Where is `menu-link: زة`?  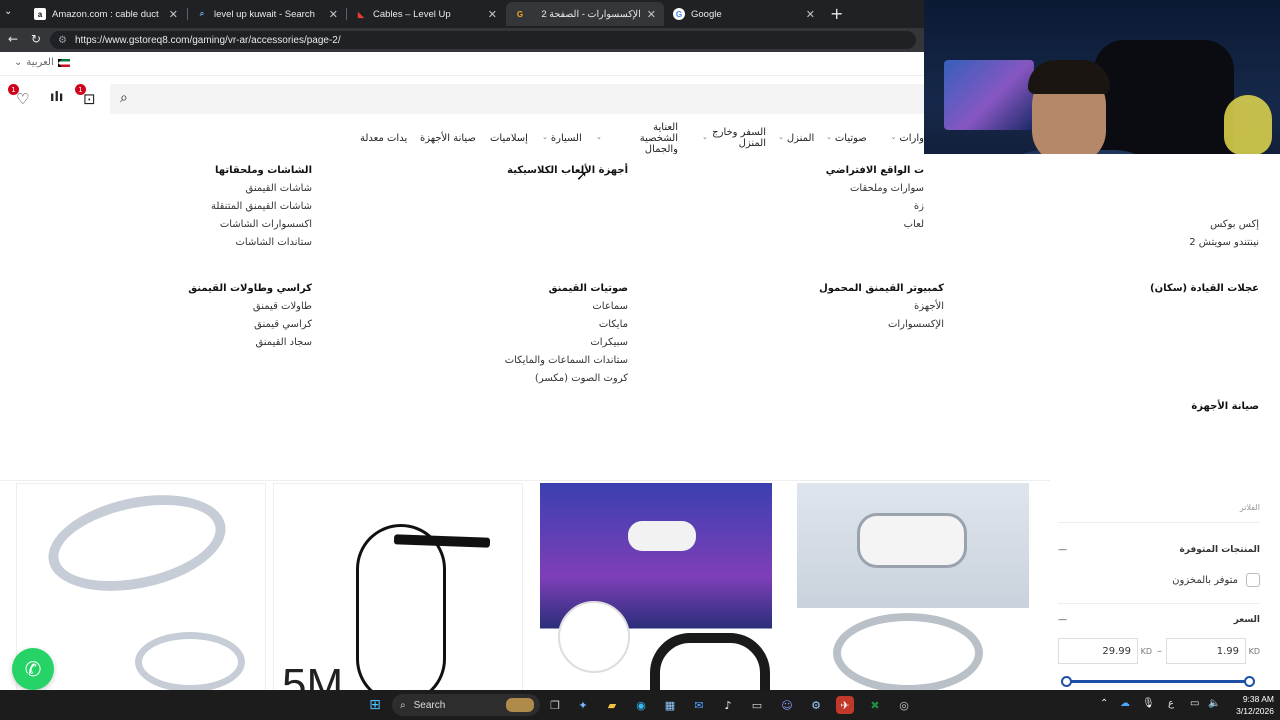 menu-link: زة is located at coordinates (864, 207).